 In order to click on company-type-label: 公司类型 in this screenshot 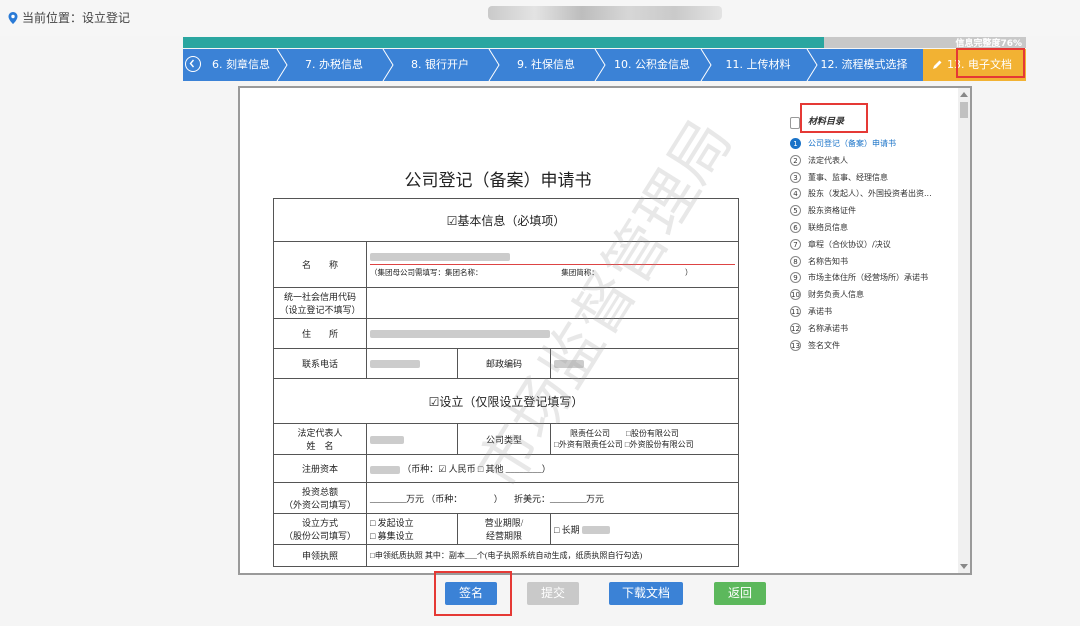, I will do `click(504, 439)`.